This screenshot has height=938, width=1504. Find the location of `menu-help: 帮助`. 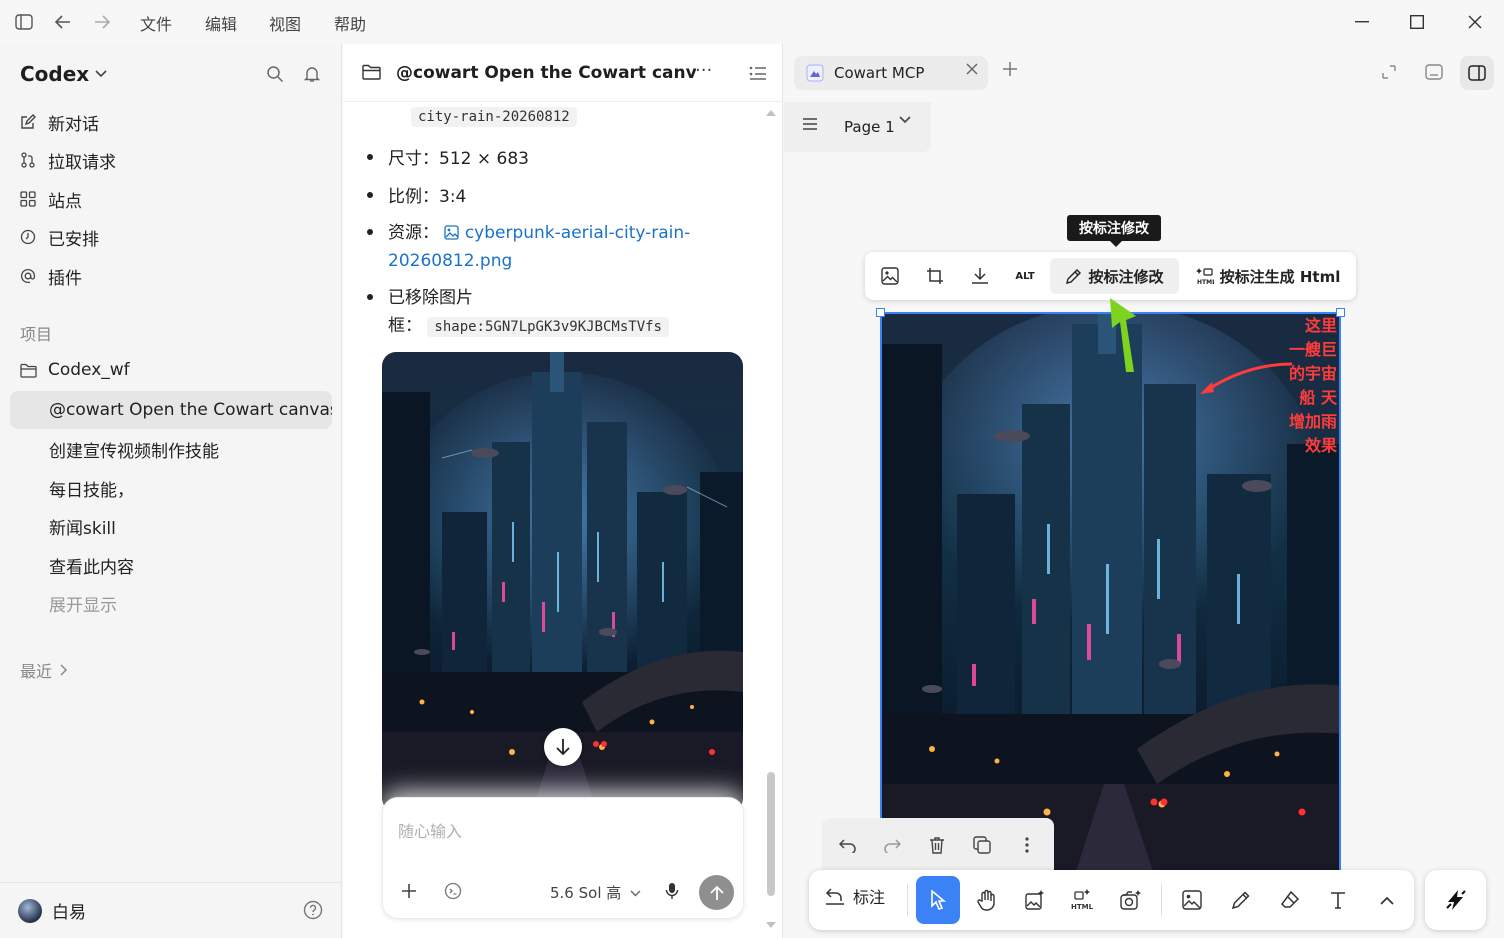

menu-help: 帮助 is located at coordinates (350, 23).